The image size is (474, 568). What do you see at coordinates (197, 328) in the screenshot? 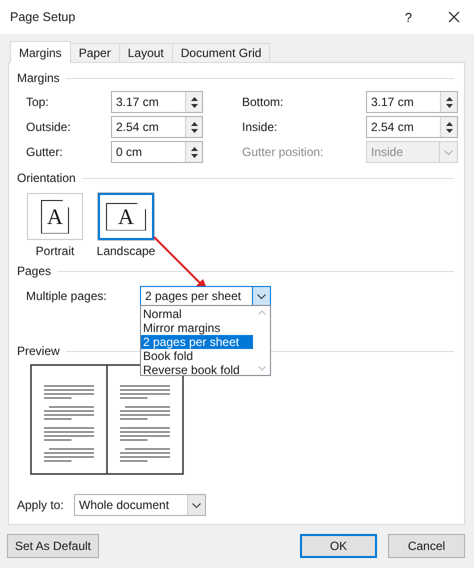
I see `list-option: Mirror margins` at bounding box center [197, 328].